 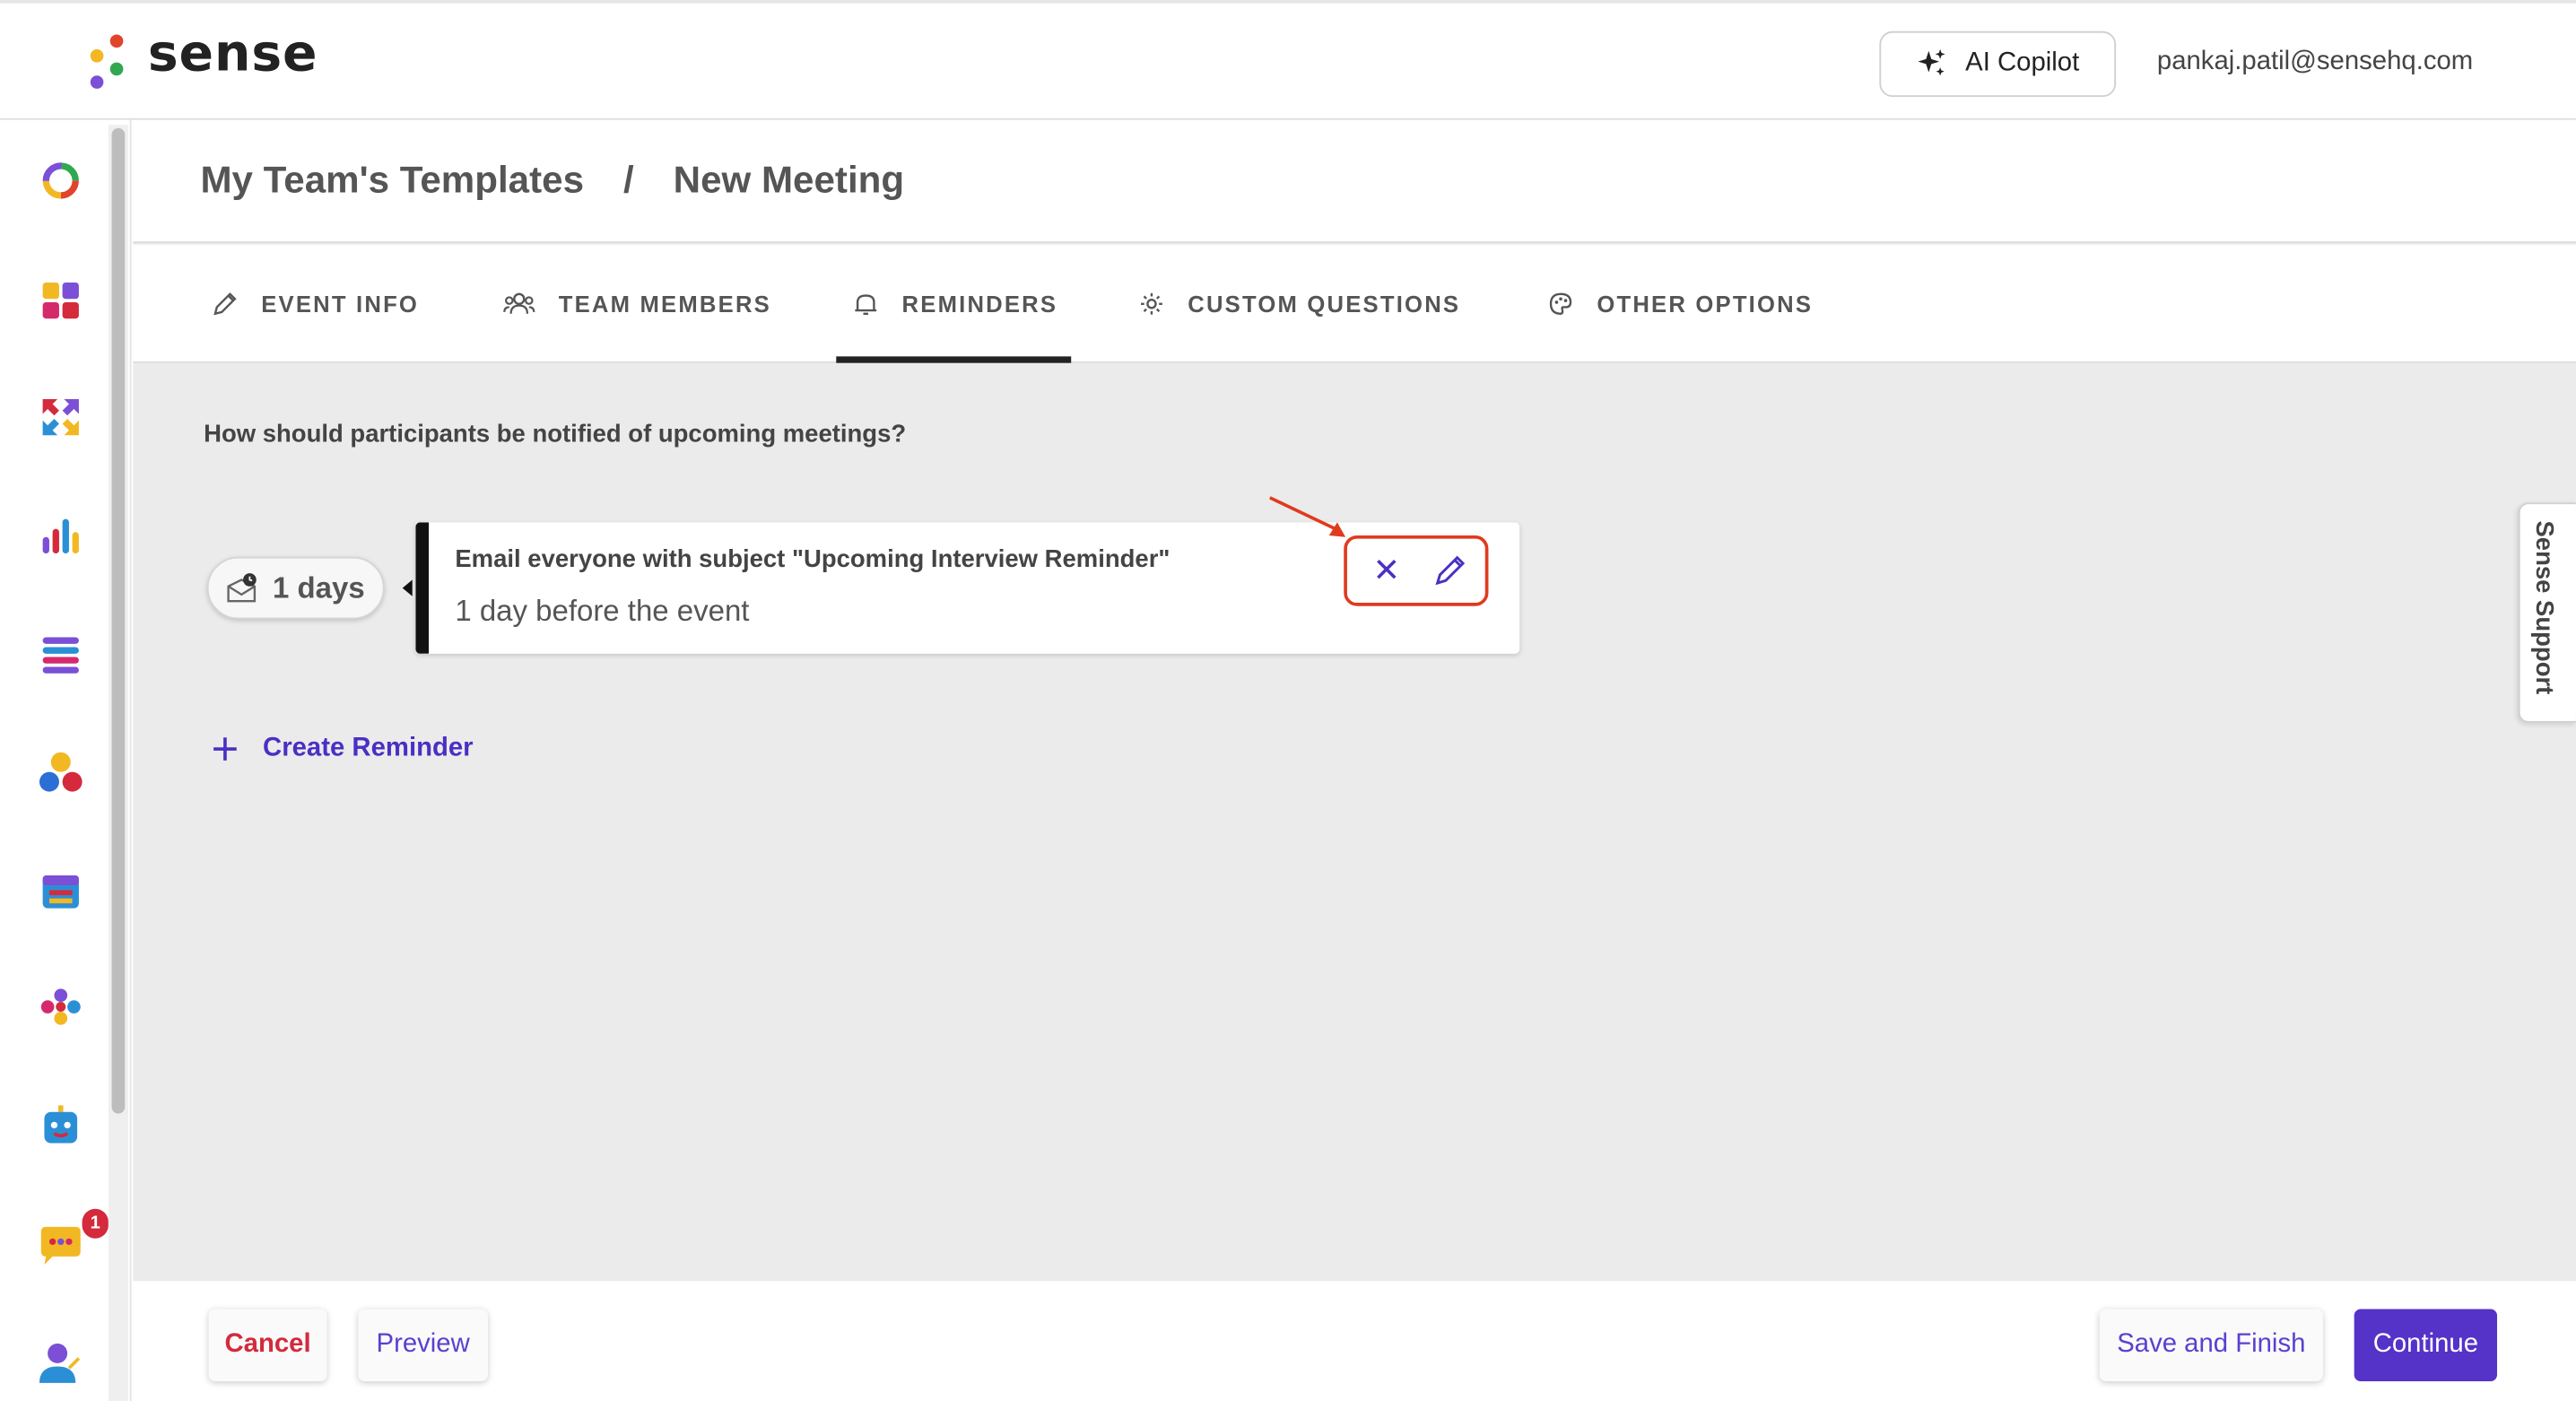 What do you see at coordinates (1932, 62) in the screenshot?
I see `sparkle-icon` at bounding box center [1932, 62].